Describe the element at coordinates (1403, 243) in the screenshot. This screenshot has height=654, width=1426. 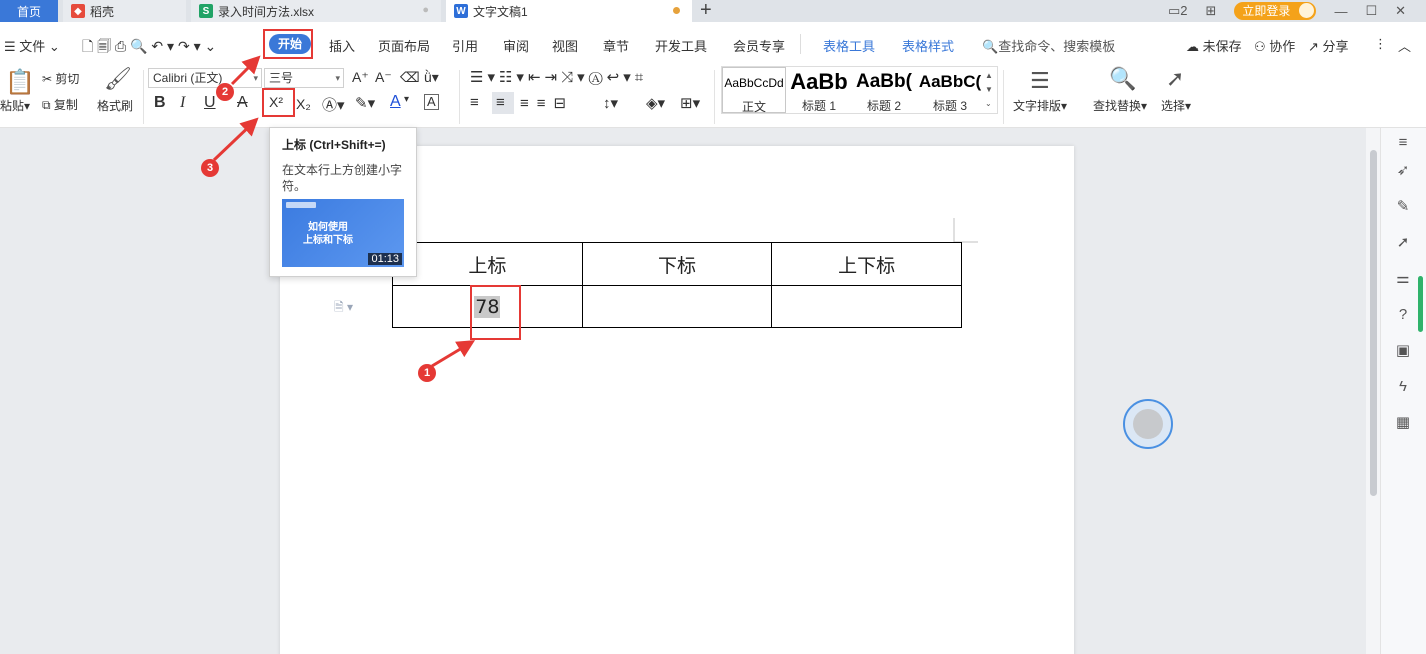
I see `pointer-icon: ➚` at that location.